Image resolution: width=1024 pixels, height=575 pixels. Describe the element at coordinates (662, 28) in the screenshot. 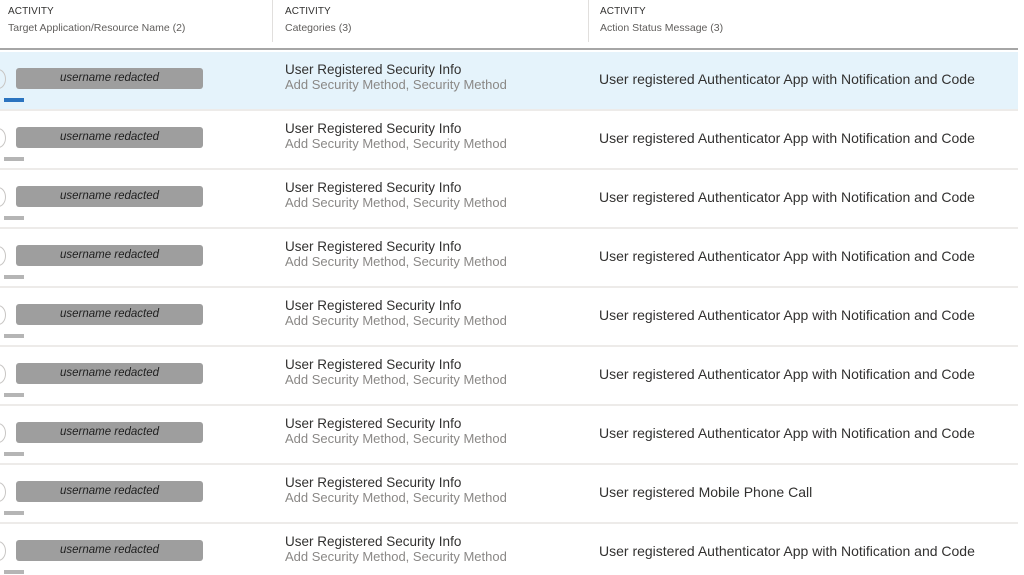

I see `column-label: Action Status Message (3)` at that location.